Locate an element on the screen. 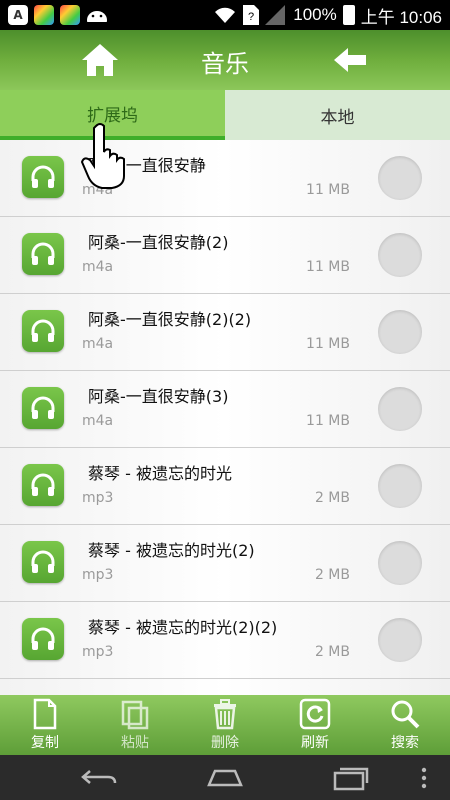 This screenshot has height=800, width=450. clock: 上午 10:06 is located at coordinates (401, 17).